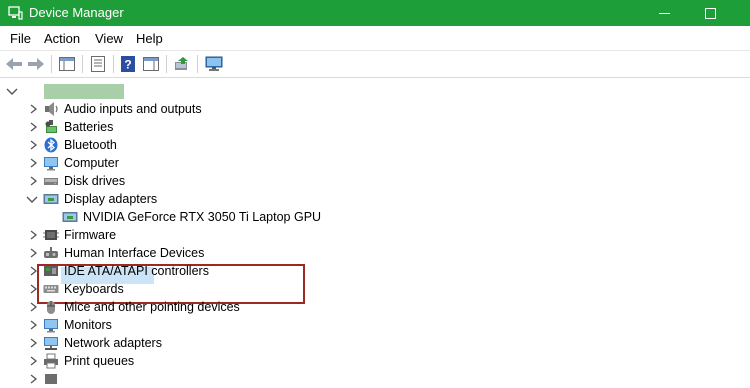  I want to click on tree-item-partial, so click(180, 379).